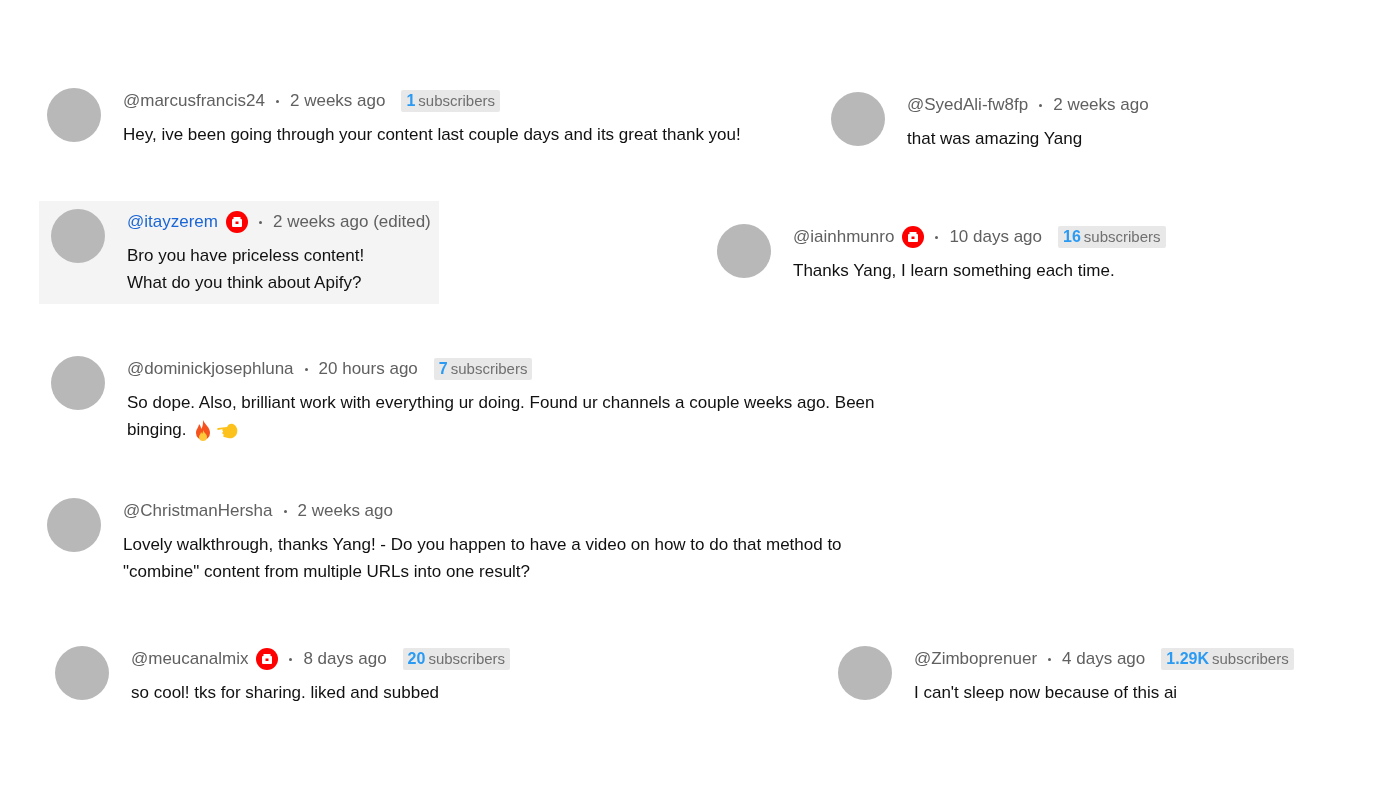 The width and height of the screenshot is (1400, 790). I want to click on comment-author: @marcusfrancis24, so click(194, 101).